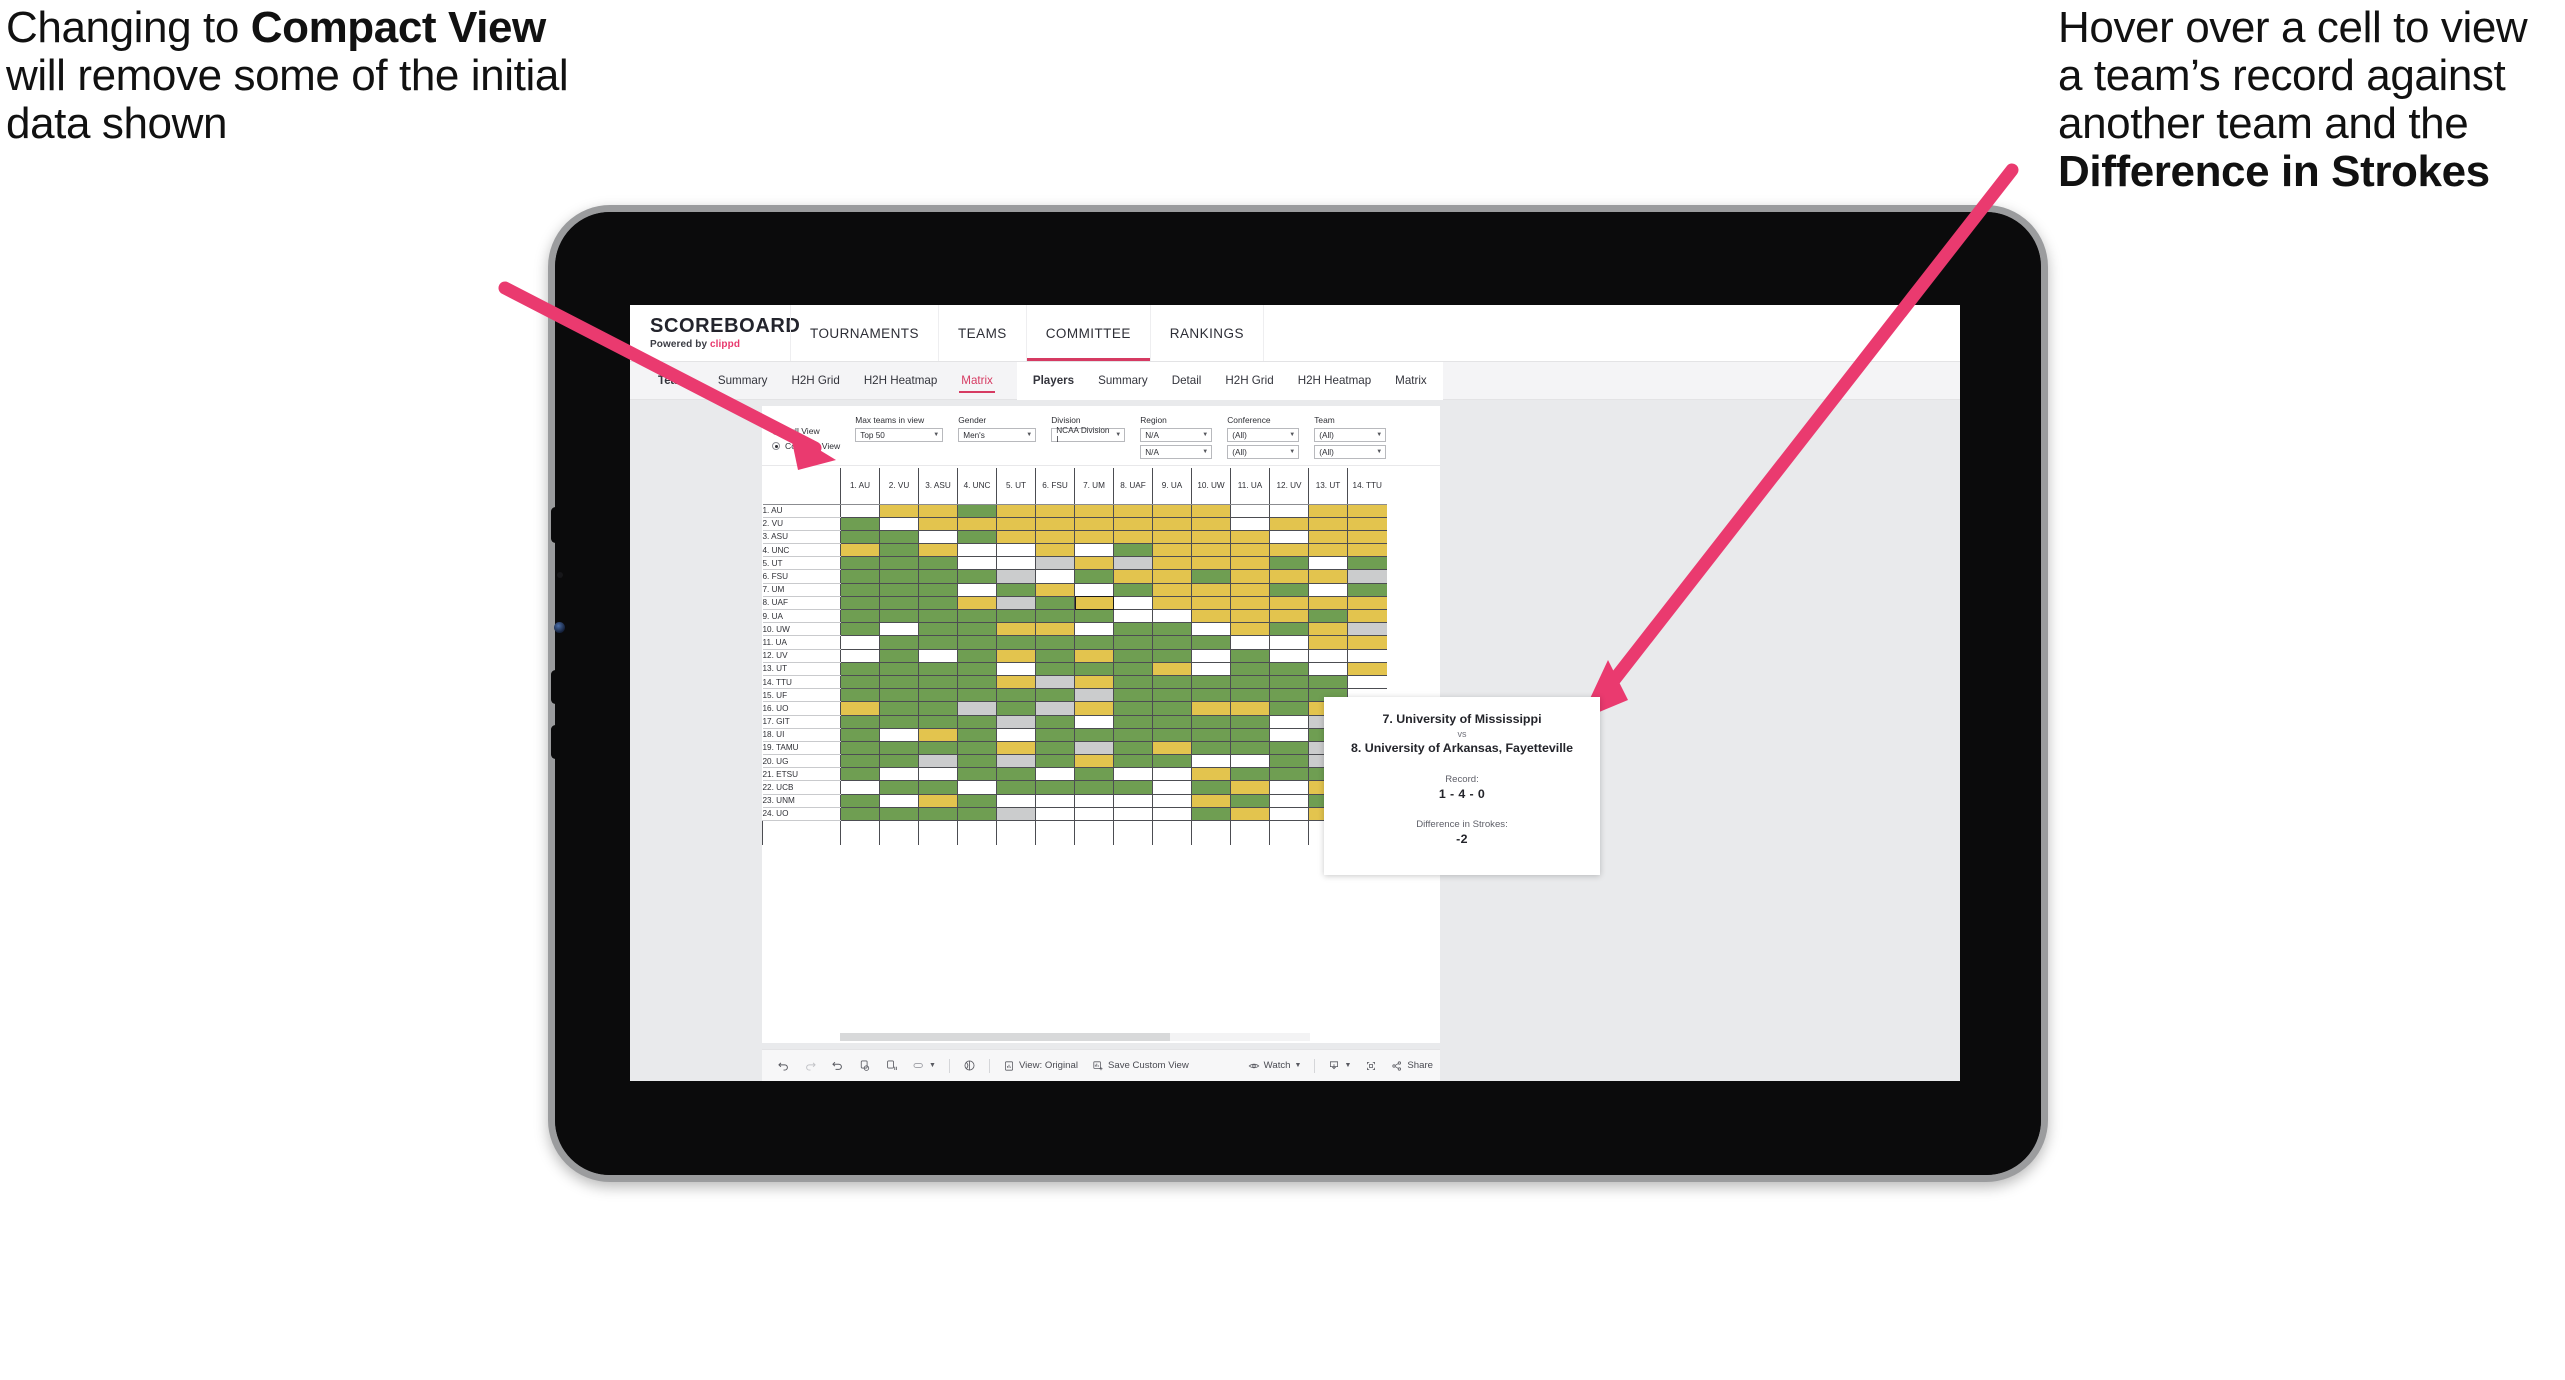 The height and width of the screenshot is (1380, 2565). What do you see at coordinates (1250, 486) in the screenshot?
I see `matrix-col-header: 11. UA` at bounding box center [1250, 486].